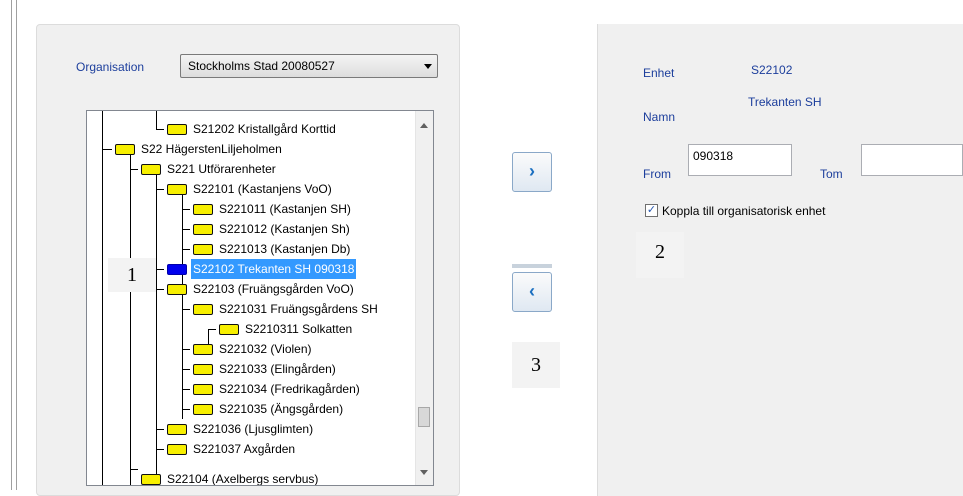  I want to click on window-border-left, so click(11, 245).